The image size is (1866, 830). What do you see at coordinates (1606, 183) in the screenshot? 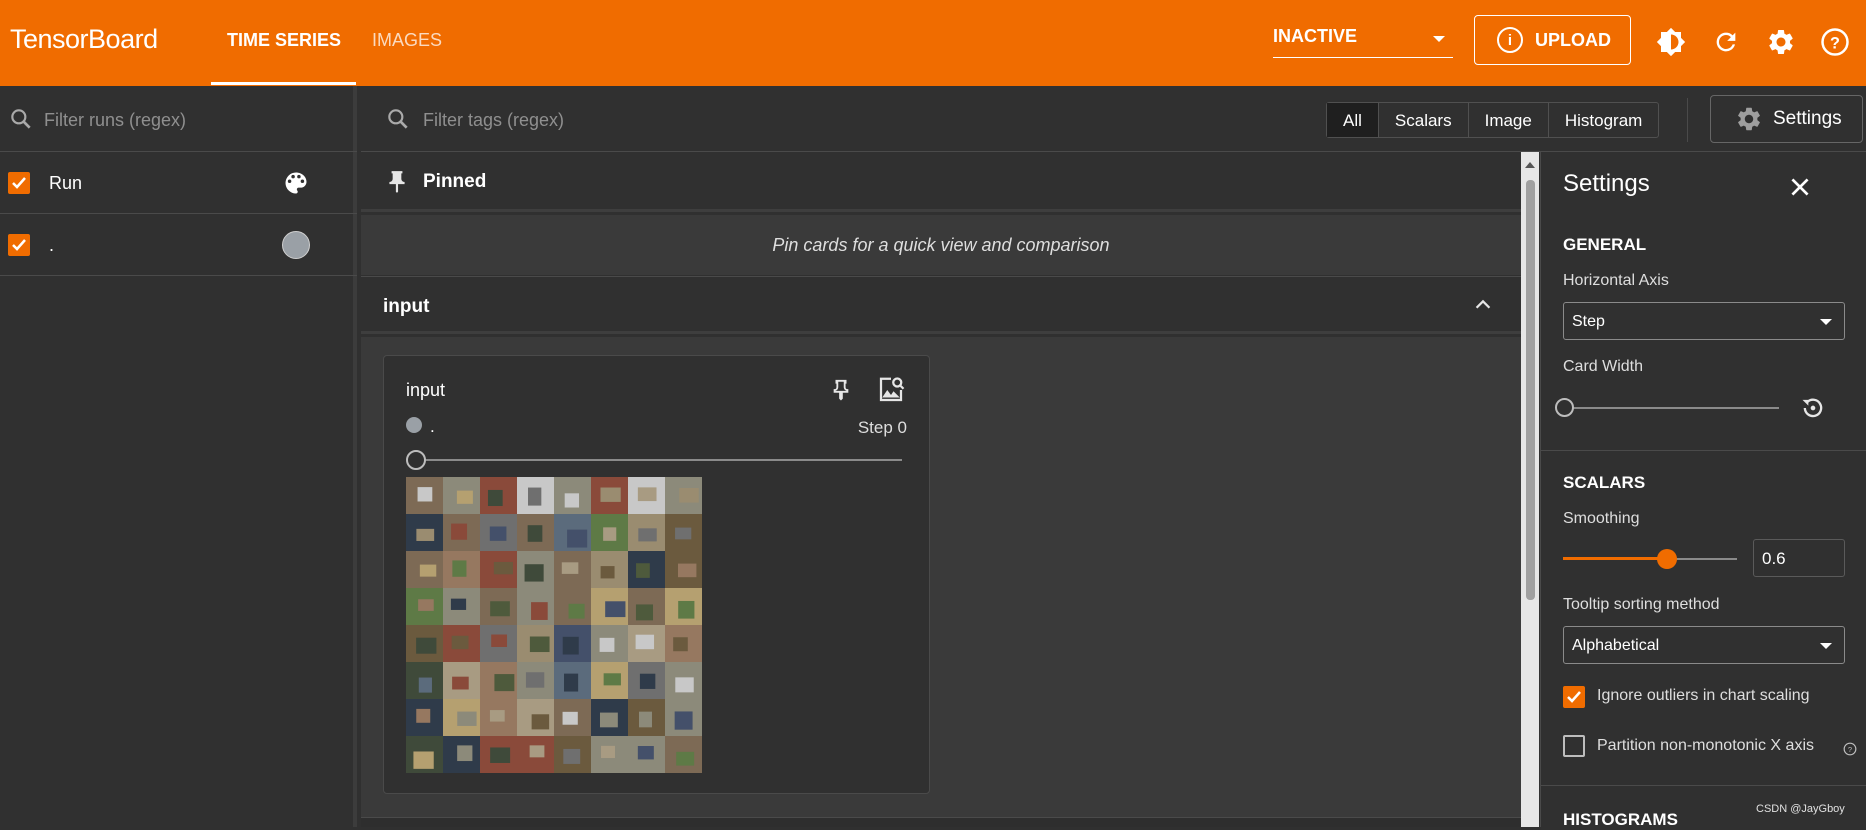
I see `settings-title: Settings` at bounding box center [1606, 183].